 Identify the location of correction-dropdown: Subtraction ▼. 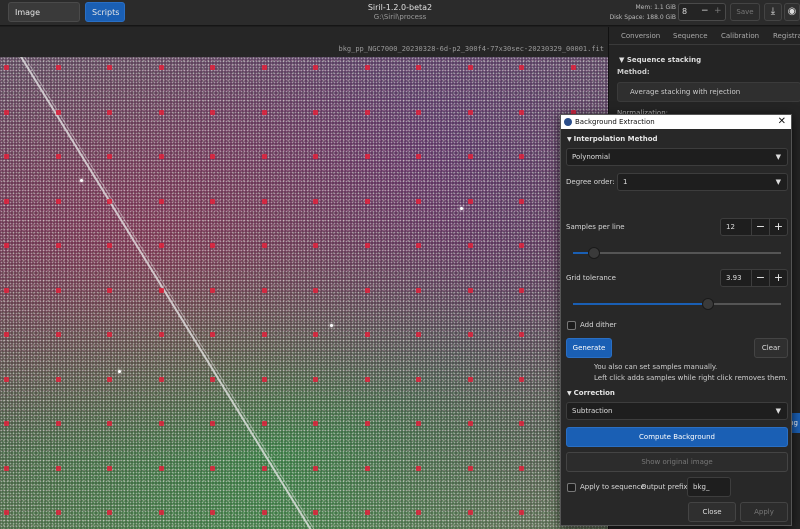
(677, 411).